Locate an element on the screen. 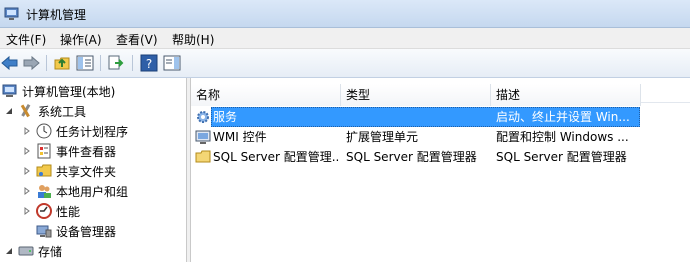 Image resolution: width=690 pixels, height=262 pixels. tree-item-computer-management: 计算机管理(本地) is located at coordinates (58, 91).